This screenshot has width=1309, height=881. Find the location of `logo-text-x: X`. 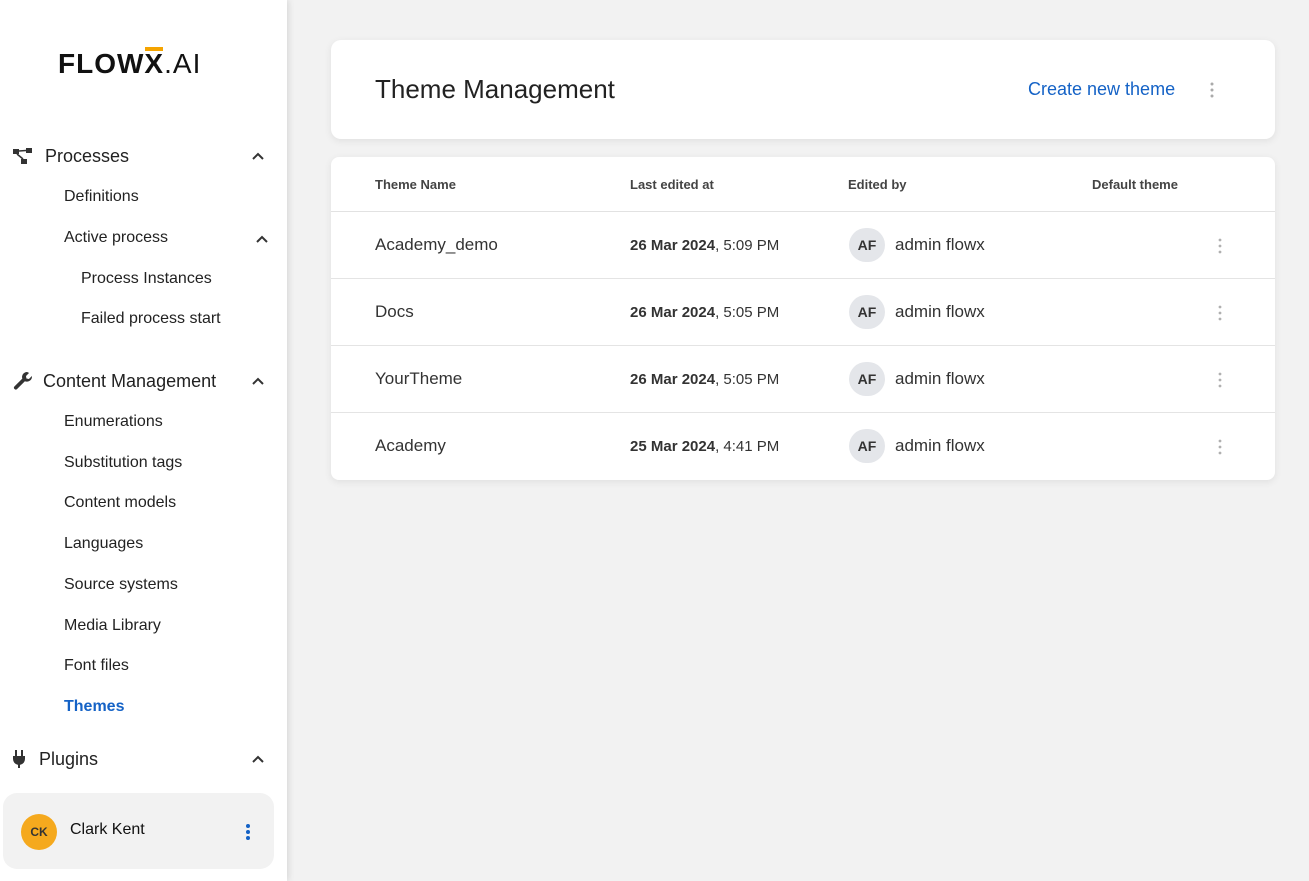

logo-text-x: X is located at coordinates (154, 63).